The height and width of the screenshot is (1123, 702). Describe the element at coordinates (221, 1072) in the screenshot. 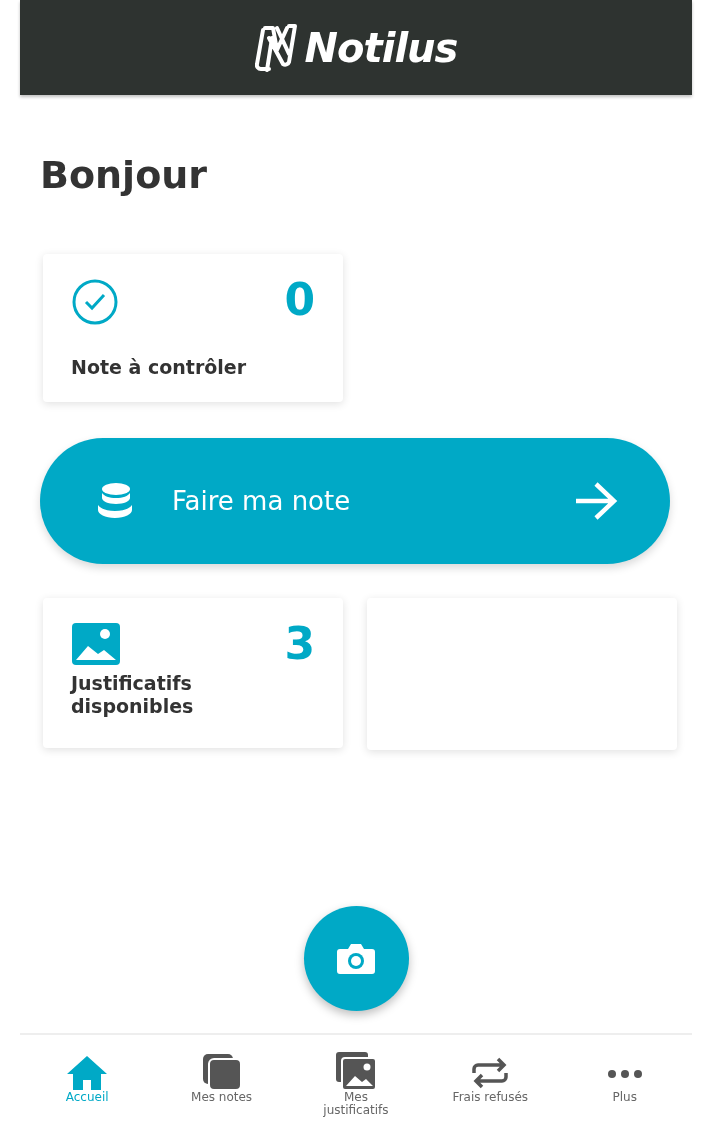

I see `stacked-squares-icon` at that location.